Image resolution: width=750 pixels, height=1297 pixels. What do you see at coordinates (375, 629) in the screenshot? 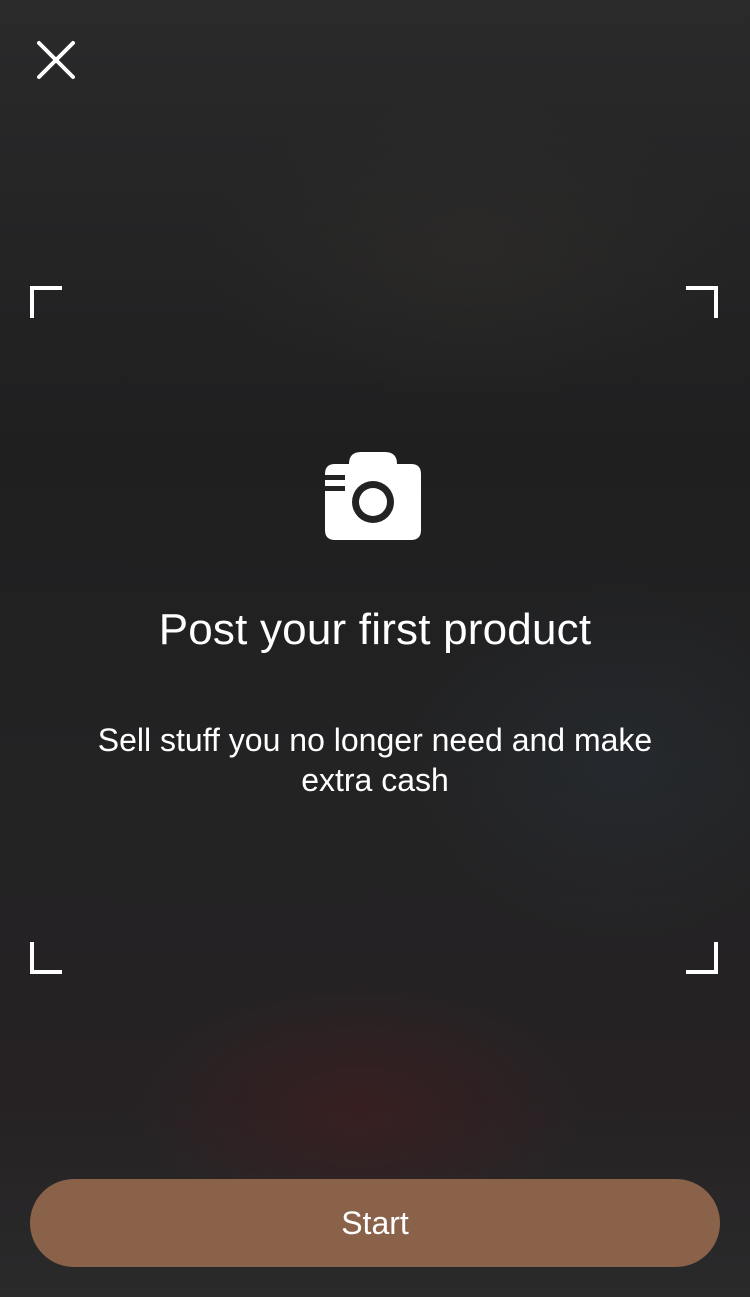
I see `page-title: Post your first product` at bounding box center [375, 629].